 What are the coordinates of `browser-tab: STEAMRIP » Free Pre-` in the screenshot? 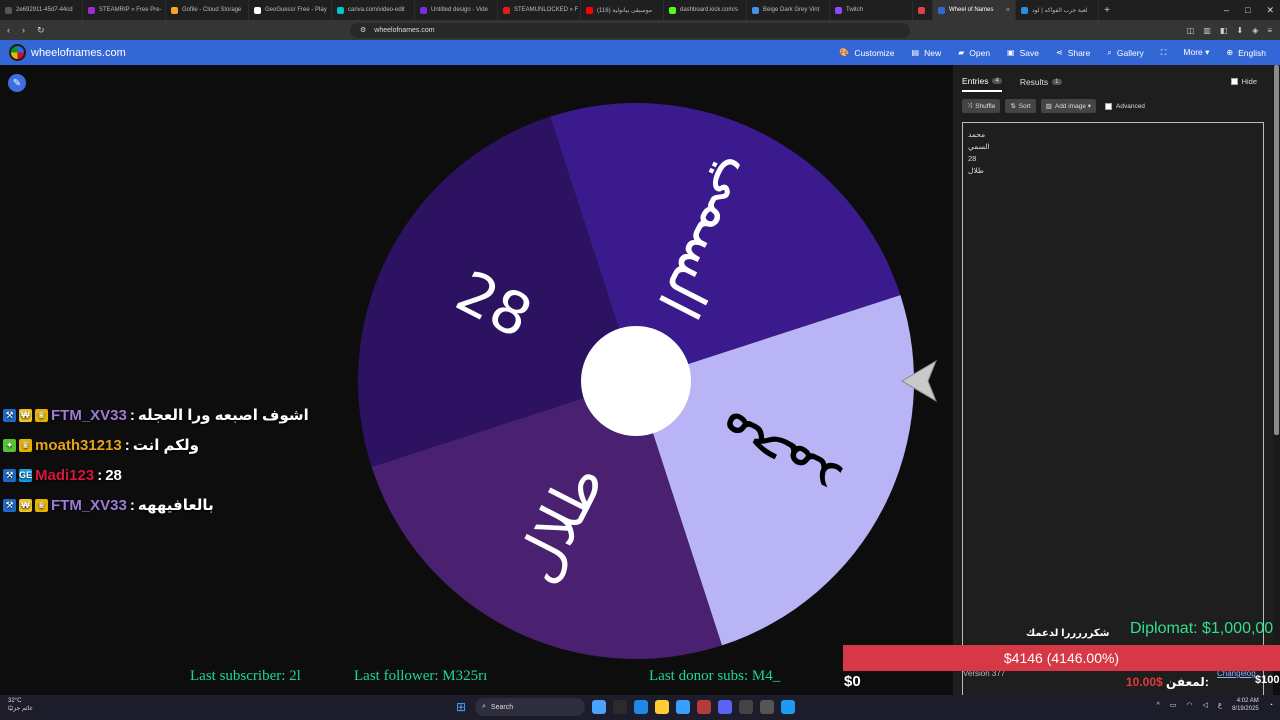 It's located at (124, 10).